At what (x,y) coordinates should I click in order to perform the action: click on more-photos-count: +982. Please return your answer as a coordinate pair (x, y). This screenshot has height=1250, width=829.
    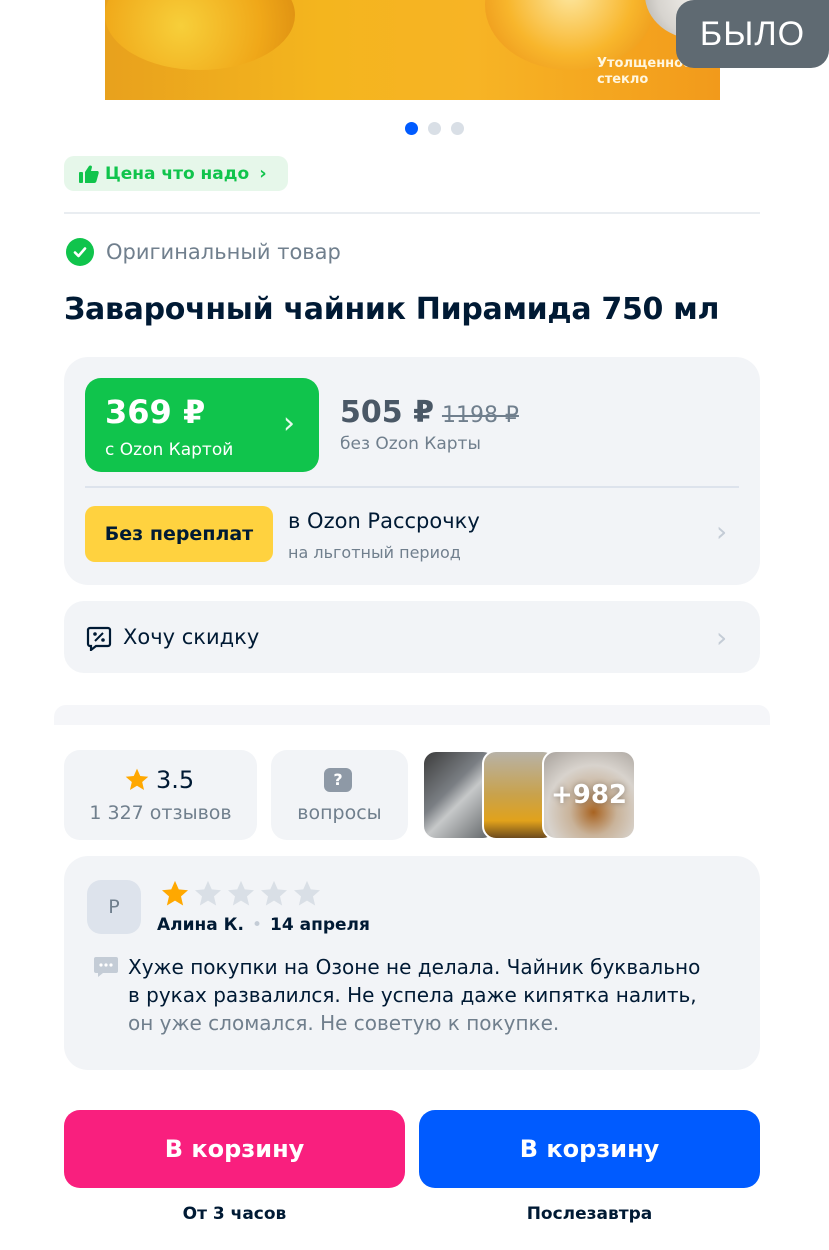
    Looking at the image, I should click on (589, 795).